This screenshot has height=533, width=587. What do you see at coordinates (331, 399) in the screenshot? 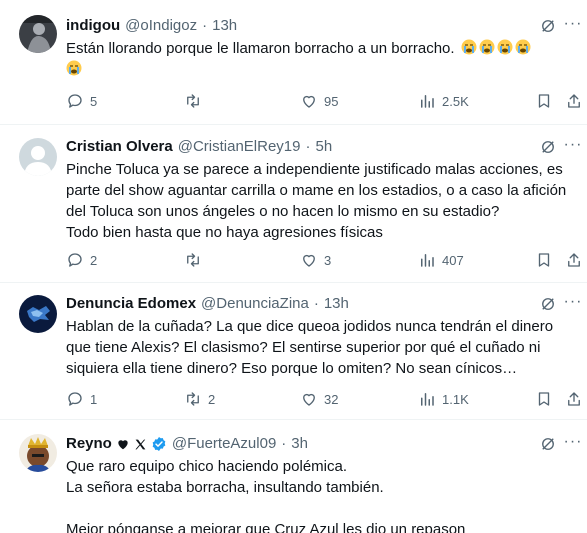
I see `like-count: 32` at bounding box center [331, 399].